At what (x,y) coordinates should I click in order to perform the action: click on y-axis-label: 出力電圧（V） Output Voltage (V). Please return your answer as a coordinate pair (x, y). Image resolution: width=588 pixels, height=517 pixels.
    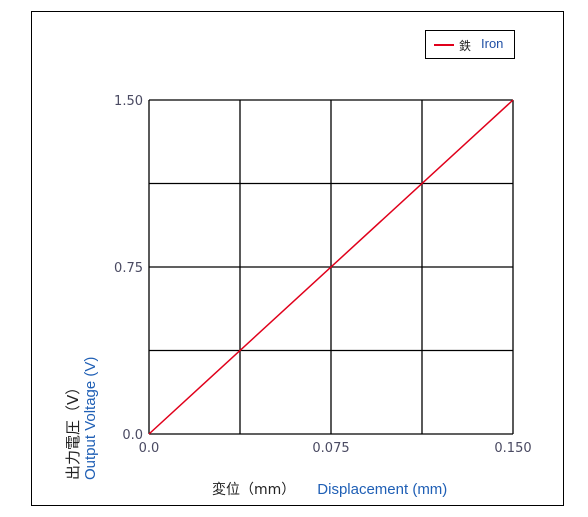
    Looking at the image, I should click on (82, 390).